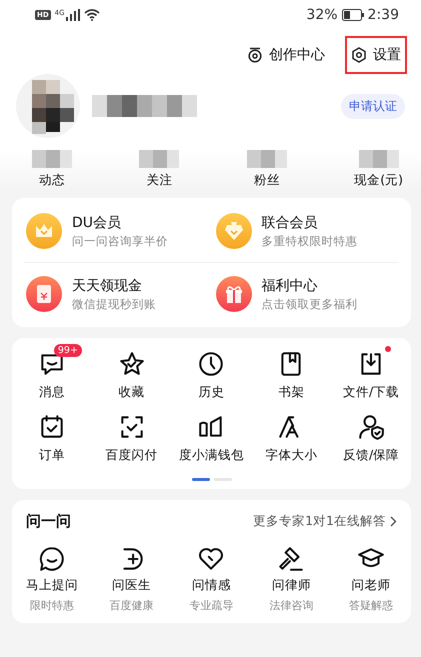 The image size is (421, 657). I want to click on tool-label: 字体大小, so click(291, 455).